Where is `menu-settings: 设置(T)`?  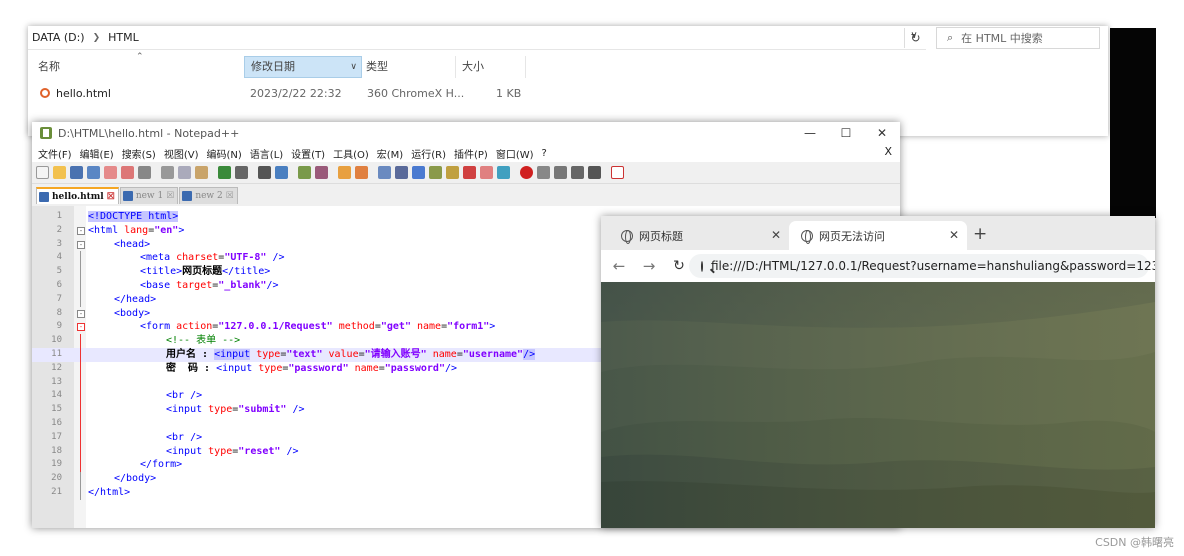 menu-settings: 设置(T) is located at coordinates (308, 153).